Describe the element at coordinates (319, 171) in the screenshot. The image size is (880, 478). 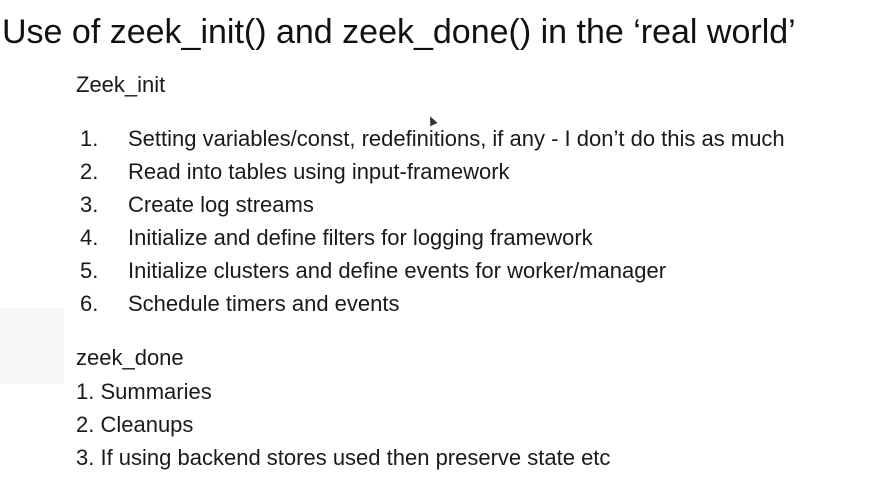
I see `list-item-text: Read into tables using input-framework` at that location.